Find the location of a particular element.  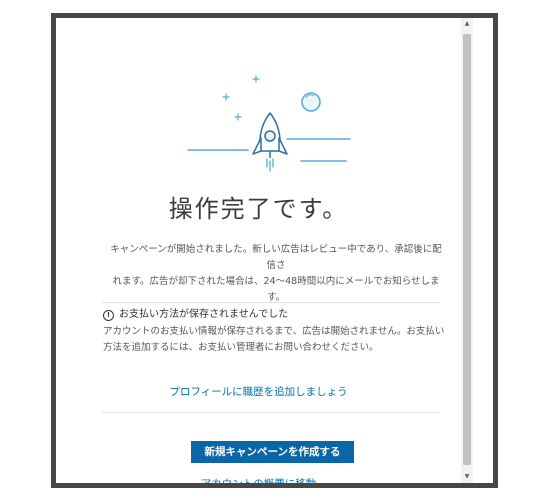

scroll-thumb is located at coordinates (467, 249).